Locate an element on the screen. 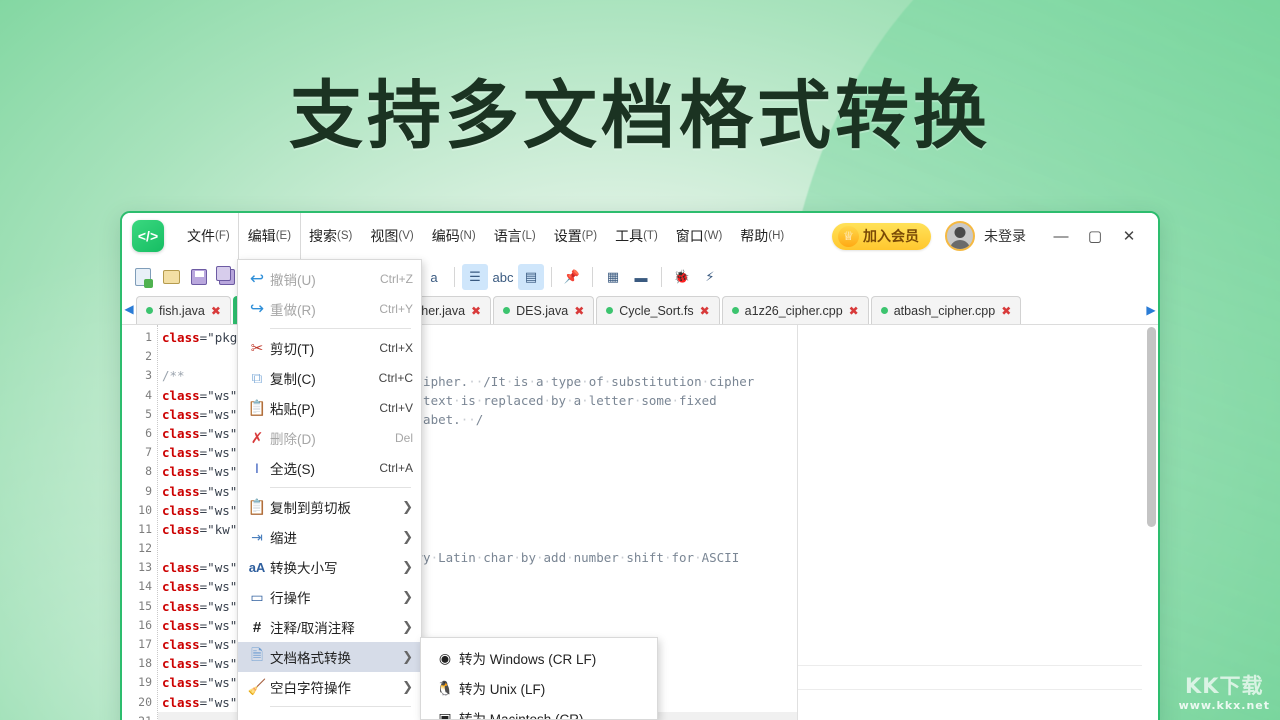 The width and height of the screenshot is (1280, 720). menu-9: 帮助 (H) is located at coordinates (762, 236).